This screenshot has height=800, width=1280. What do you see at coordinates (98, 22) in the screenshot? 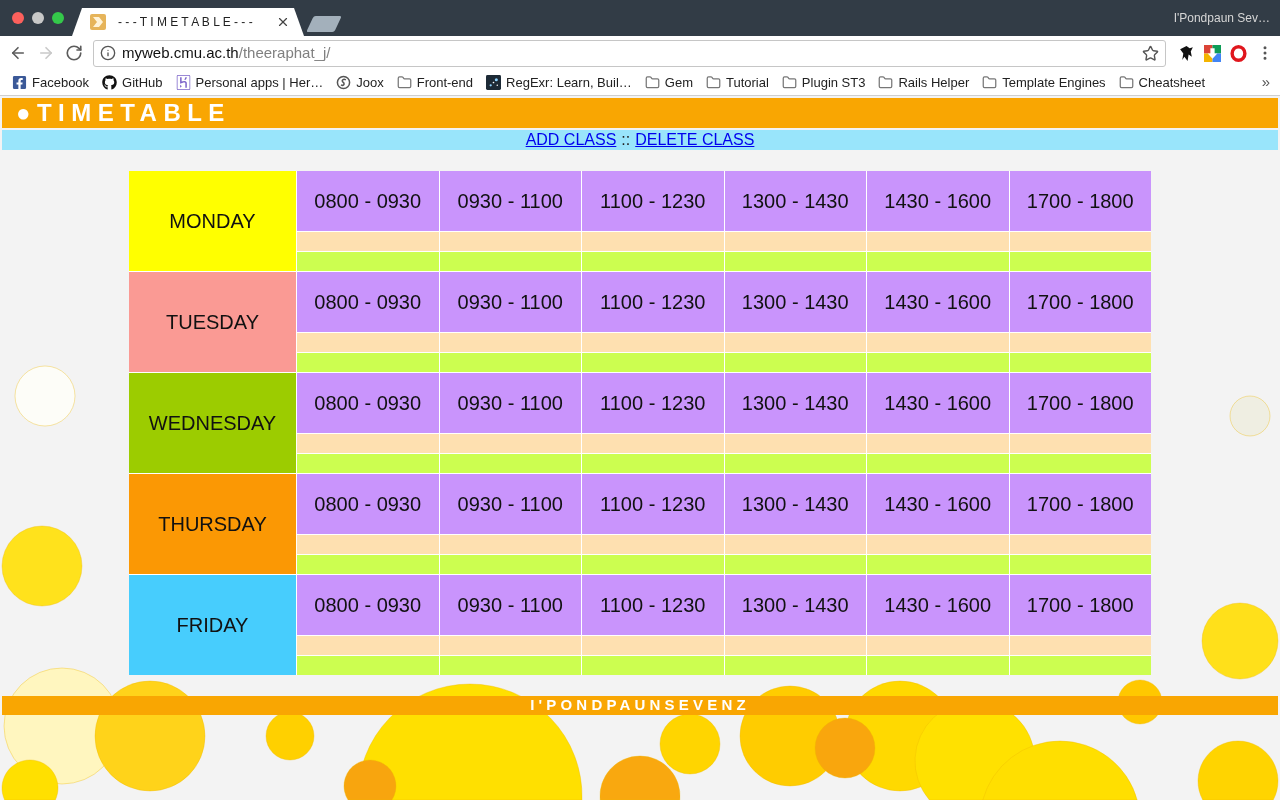
I see `page-favicon-icon` at bounding box center [98, 22].